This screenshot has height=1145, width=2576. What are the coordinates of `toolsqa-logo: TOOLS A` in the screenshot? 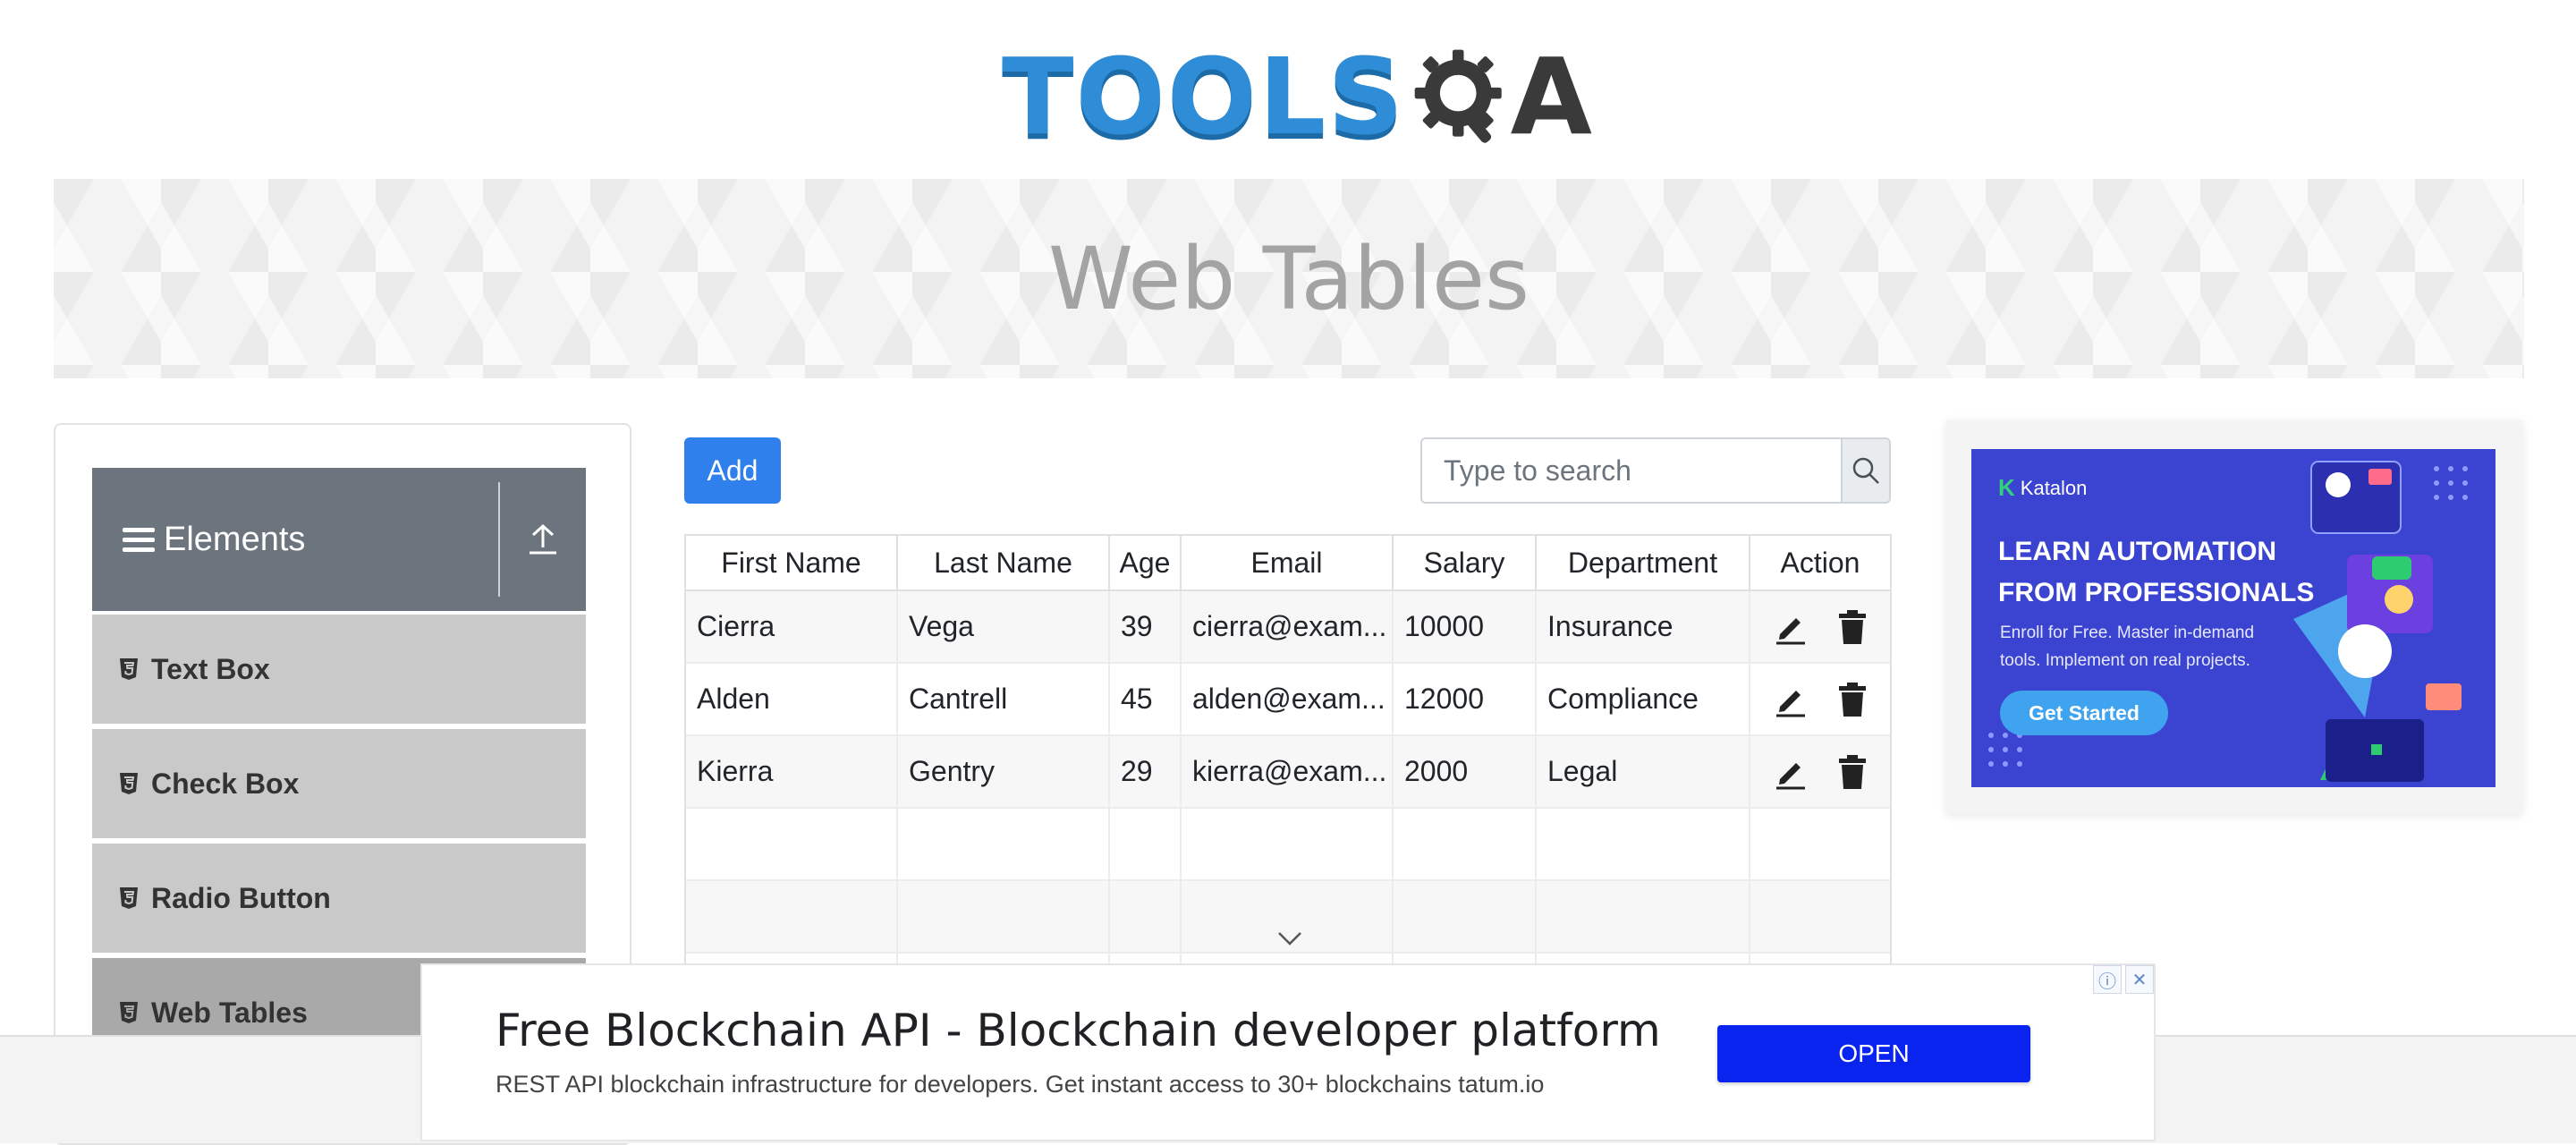 It's located at (1297, 96).